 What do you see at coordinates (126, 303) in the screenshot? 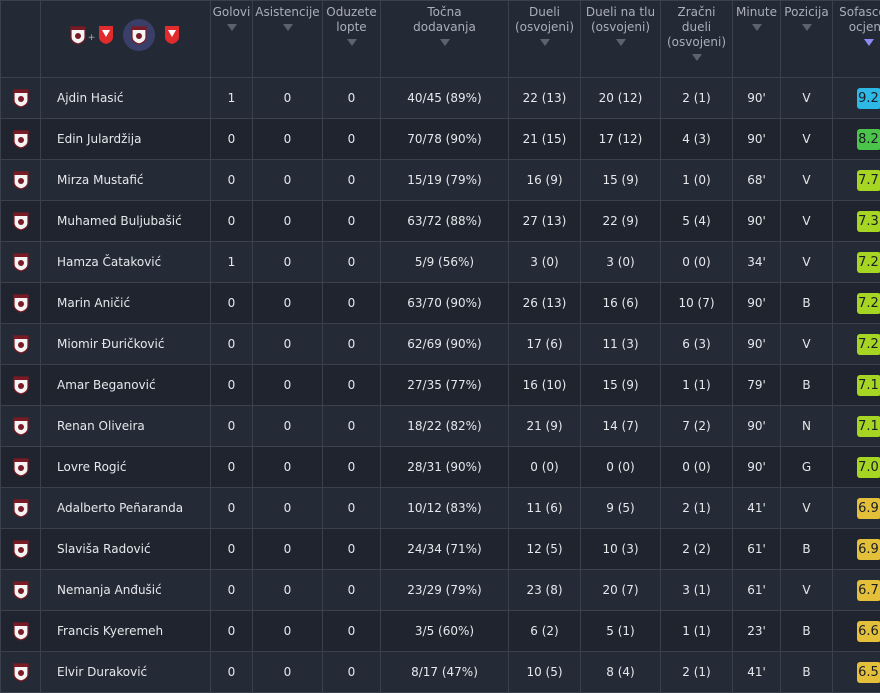
I see `player-name: Marin Aničić` at bounding box center [126, 303].